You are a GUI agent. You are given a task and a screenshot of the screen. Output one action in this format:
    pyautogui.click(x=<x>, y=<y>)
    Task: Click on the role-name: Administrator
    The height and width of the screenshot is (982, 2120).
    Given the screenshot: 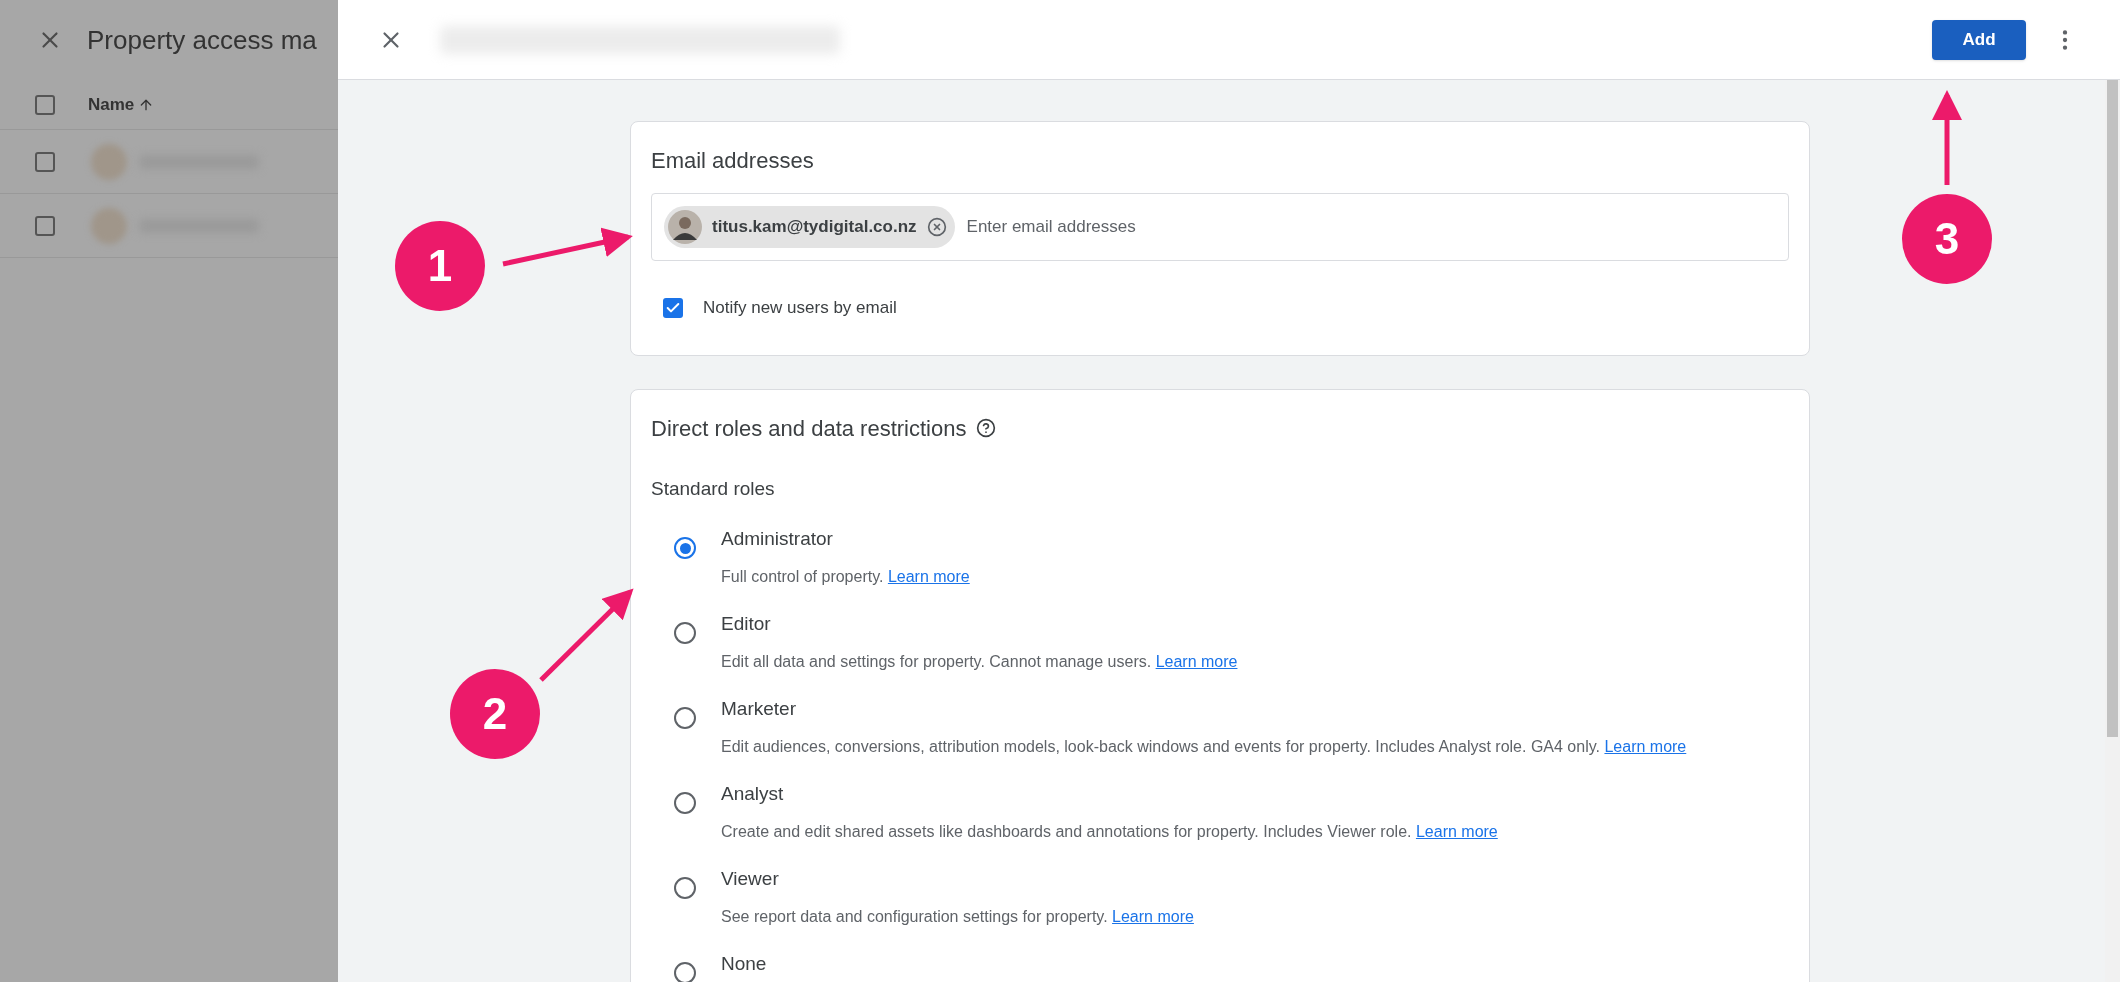 What is the action you would take?
    pyautogui.click(x=777, y=539)
    